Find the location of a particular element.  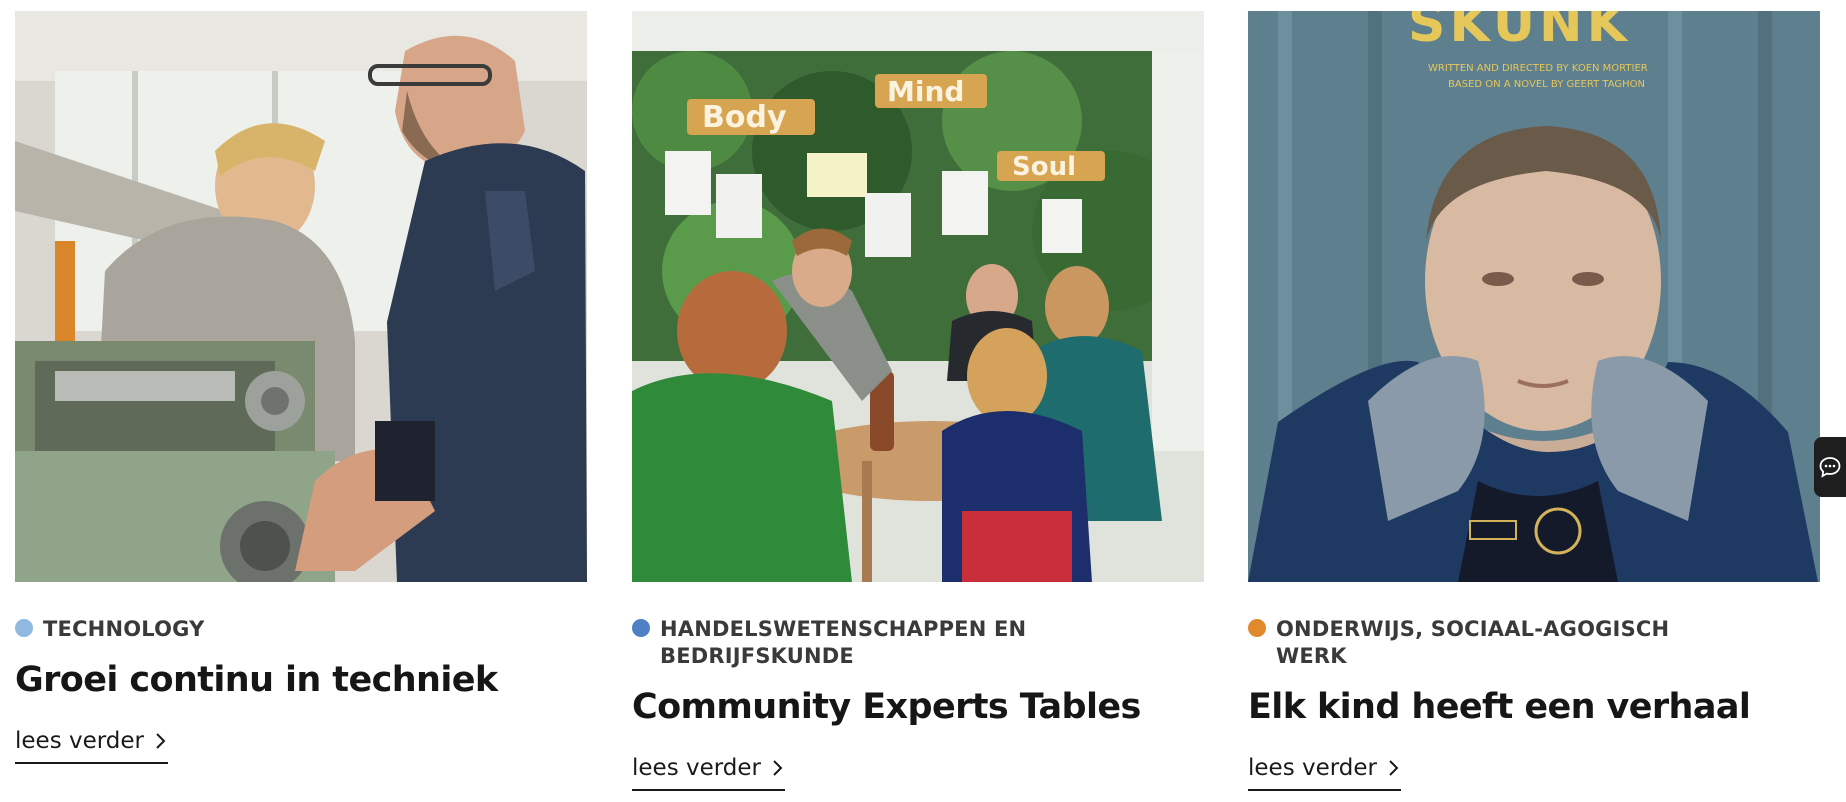

sign-soul: Soul is located at coordinates (1044, 167).